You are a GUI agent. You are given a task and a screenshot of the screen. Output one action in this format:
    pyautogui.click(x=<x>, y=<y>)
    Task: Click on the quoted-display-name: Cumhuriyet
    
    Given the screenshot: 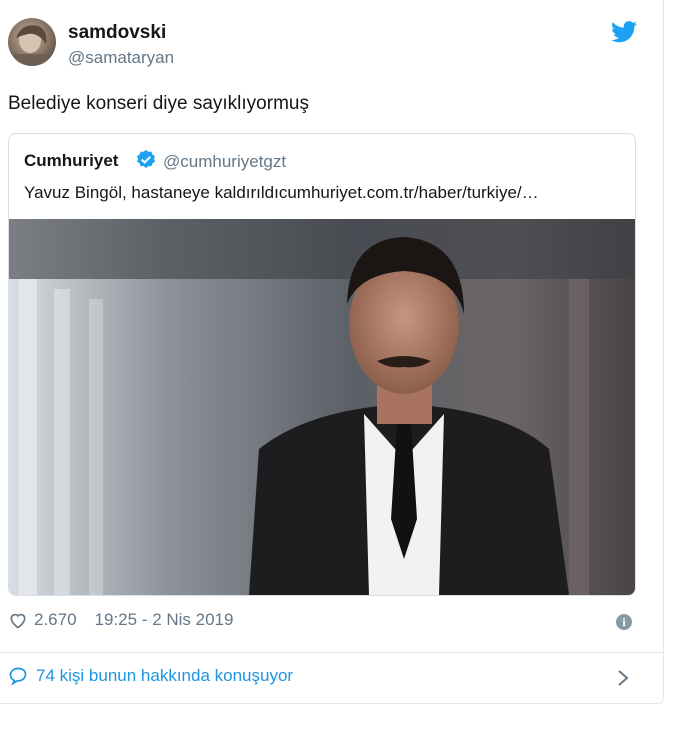 What is the action you would take?
    pyautogui.click(x=71, y=161)
    